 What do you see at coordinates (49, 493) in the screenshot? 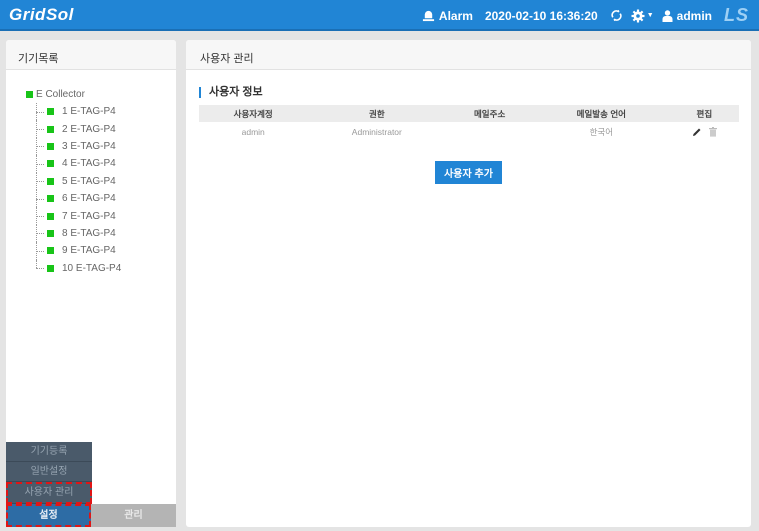
I see `menu-user-management: 사용자 관리` at bounding box center [49, 493].